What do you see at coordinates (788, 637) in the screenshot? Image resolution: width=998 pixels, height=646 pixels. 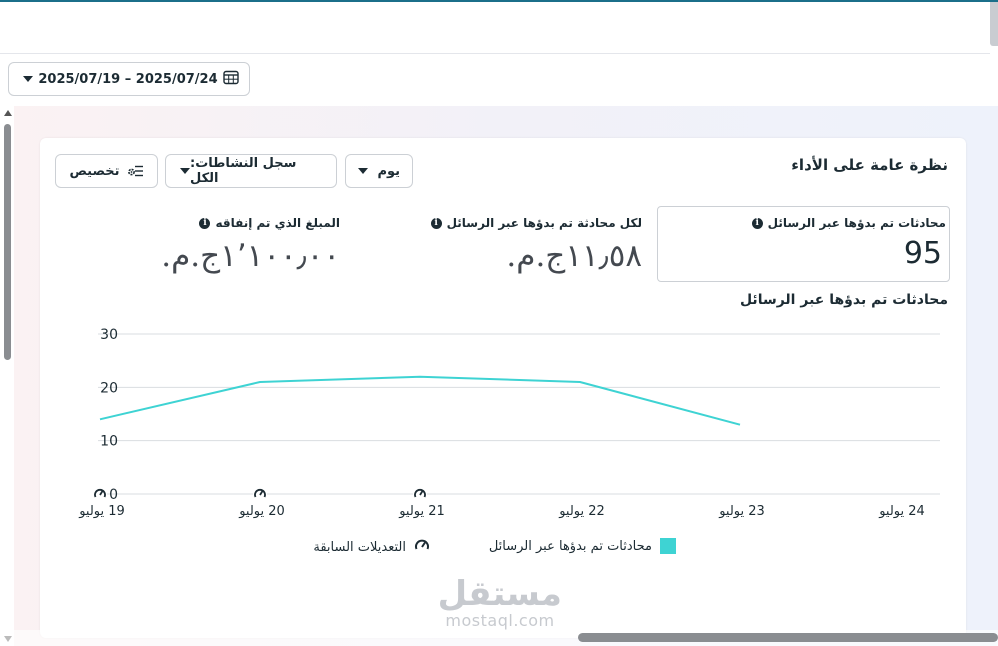 I see `horizontal-scrollbar-thumb` at bounding box center [788, 637].